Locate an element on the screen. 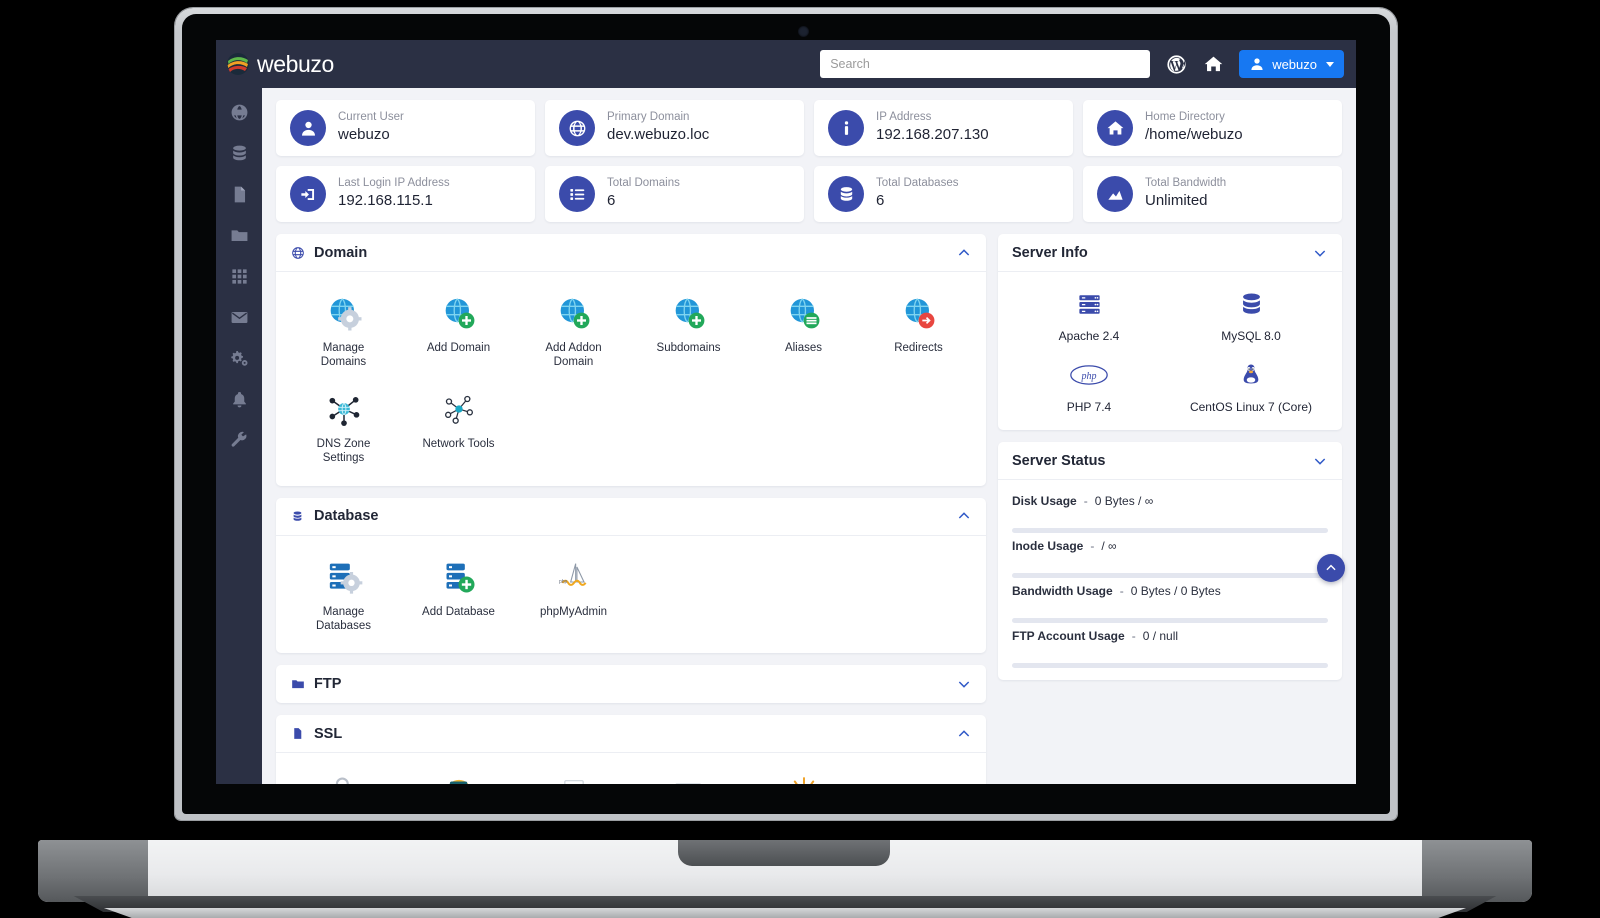 The height and width of the screenshot is (918, 1600). stat-card-primary-domain: Primary Domain dev.webuzo.loc is located at coordinates (674, 128).